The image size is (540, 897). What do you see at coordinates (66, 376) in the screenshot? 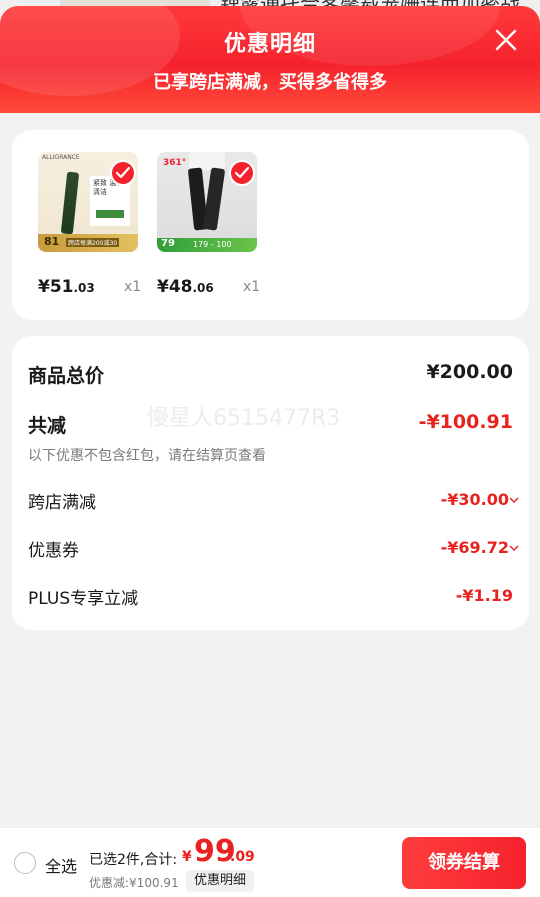
I see `total-price-label: 商品总价` at bounding box center [66, 376].